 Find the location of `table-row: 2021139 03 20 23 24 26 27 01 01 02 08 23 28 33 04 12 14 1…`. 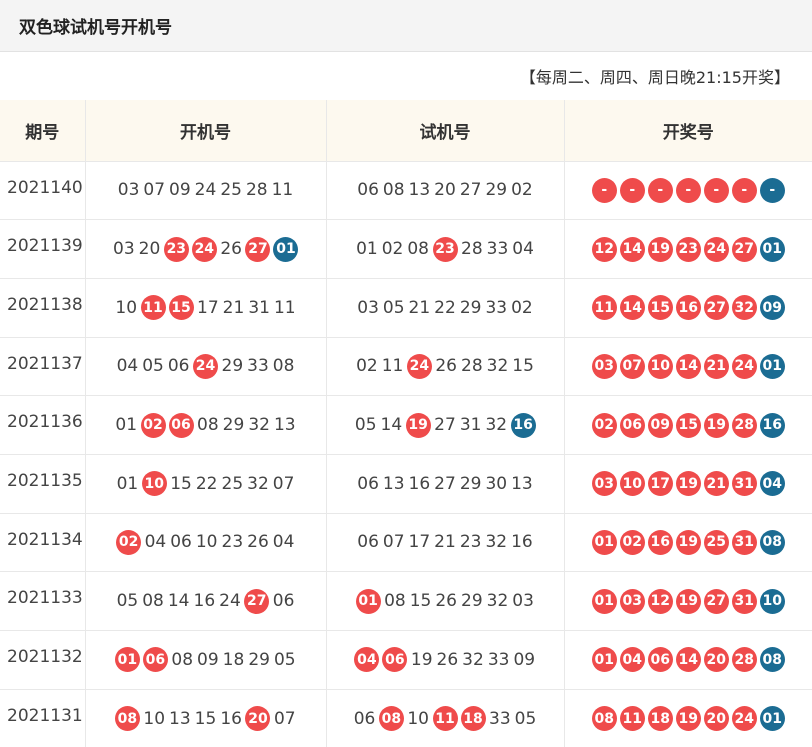

table-row: 2021139 03 20 23 24 26 27 01 01 02 08 23 28 33 04 12 14 1… is located at coordinates (406, 249).